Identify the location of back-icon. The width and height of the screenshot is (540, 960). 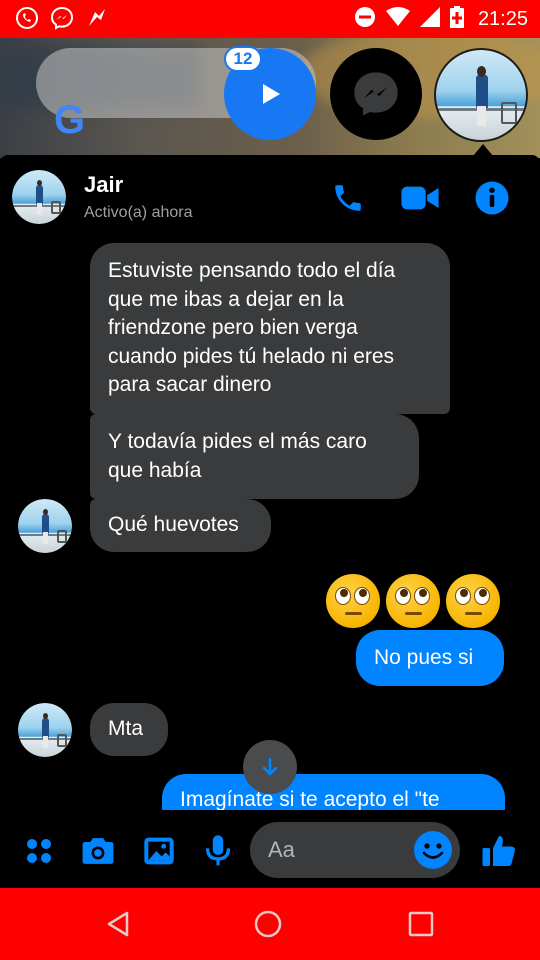
(118, 924).